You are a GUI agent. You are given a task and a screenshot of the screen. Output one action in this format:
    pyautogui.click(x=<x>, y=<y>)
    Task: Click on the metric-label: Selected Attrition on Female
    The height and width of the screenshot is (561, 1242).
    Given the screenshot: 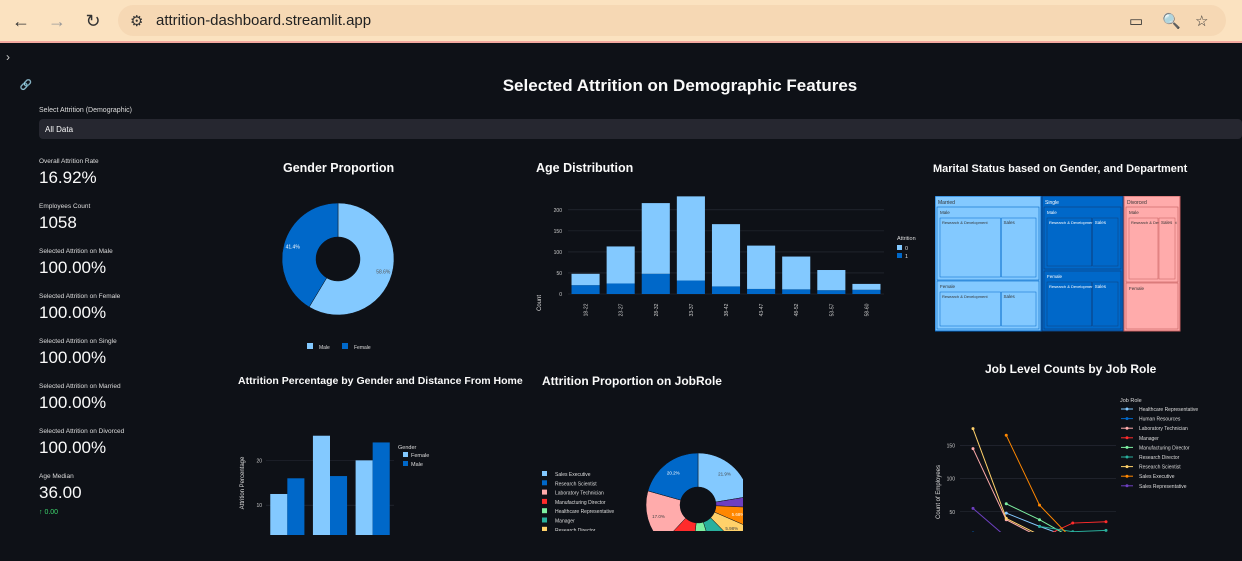 What is the action you would take?
    pyautogui.click(x=80, y=296)
    